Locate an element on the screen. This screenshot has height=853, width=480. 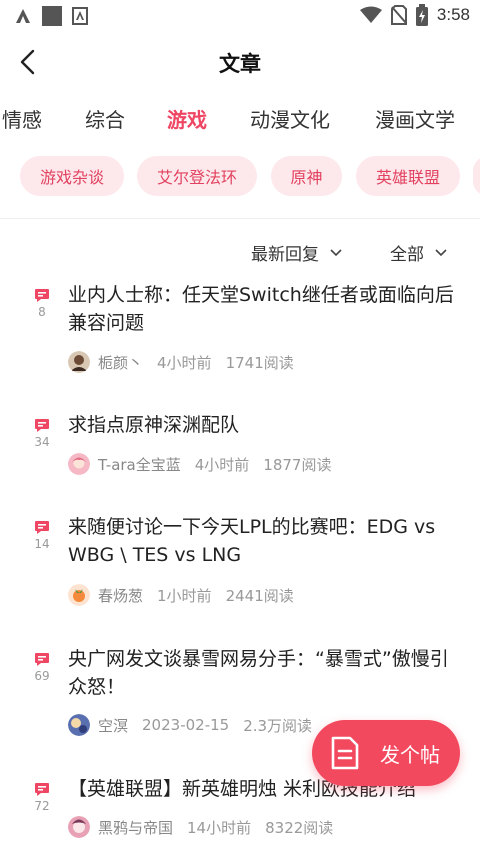
post-meta: 空溟 2023-02-15 2.3万阅读 is located at coordinates (190, 725).